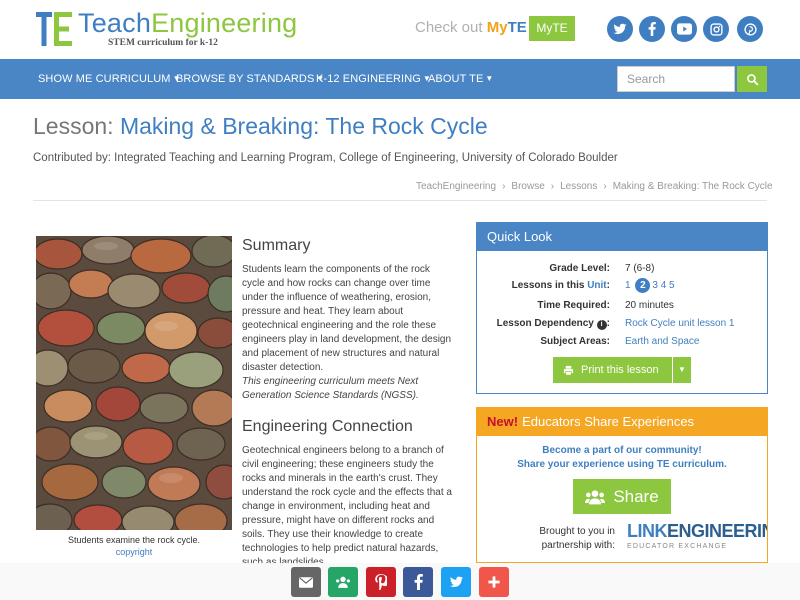 The height and width of the screenshot is (600, 800). I want to click on unit-lesson-pager: 1 23 4 5, so click(650, 285).